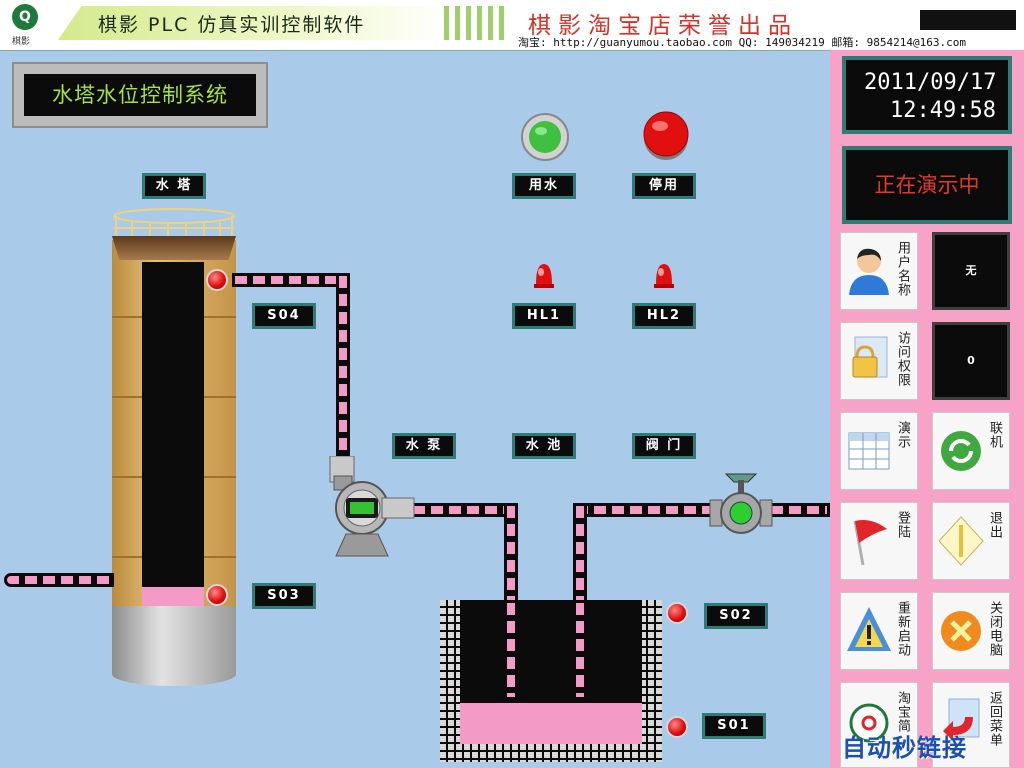 The width and height of the screenshot is (1024, 768). Describe the element at coordinates (464, 510) in the screenshot. I see `pump-outlet-pipe` at that location.